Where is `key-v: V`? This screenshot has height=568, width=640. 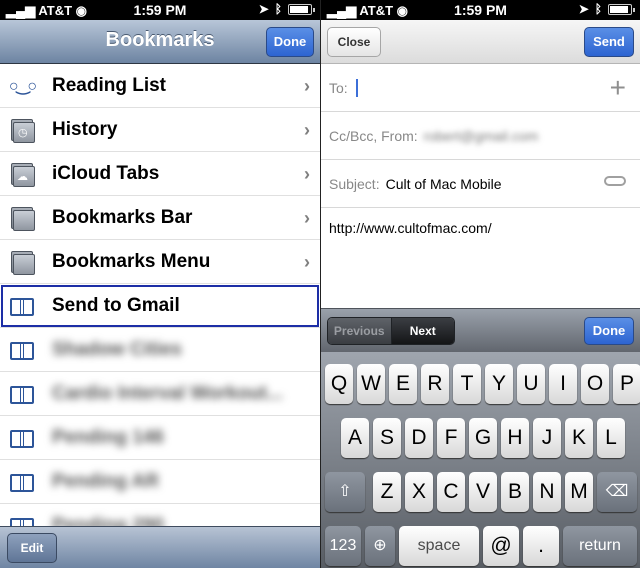 key-v: V is located at coordinates (483, 492).